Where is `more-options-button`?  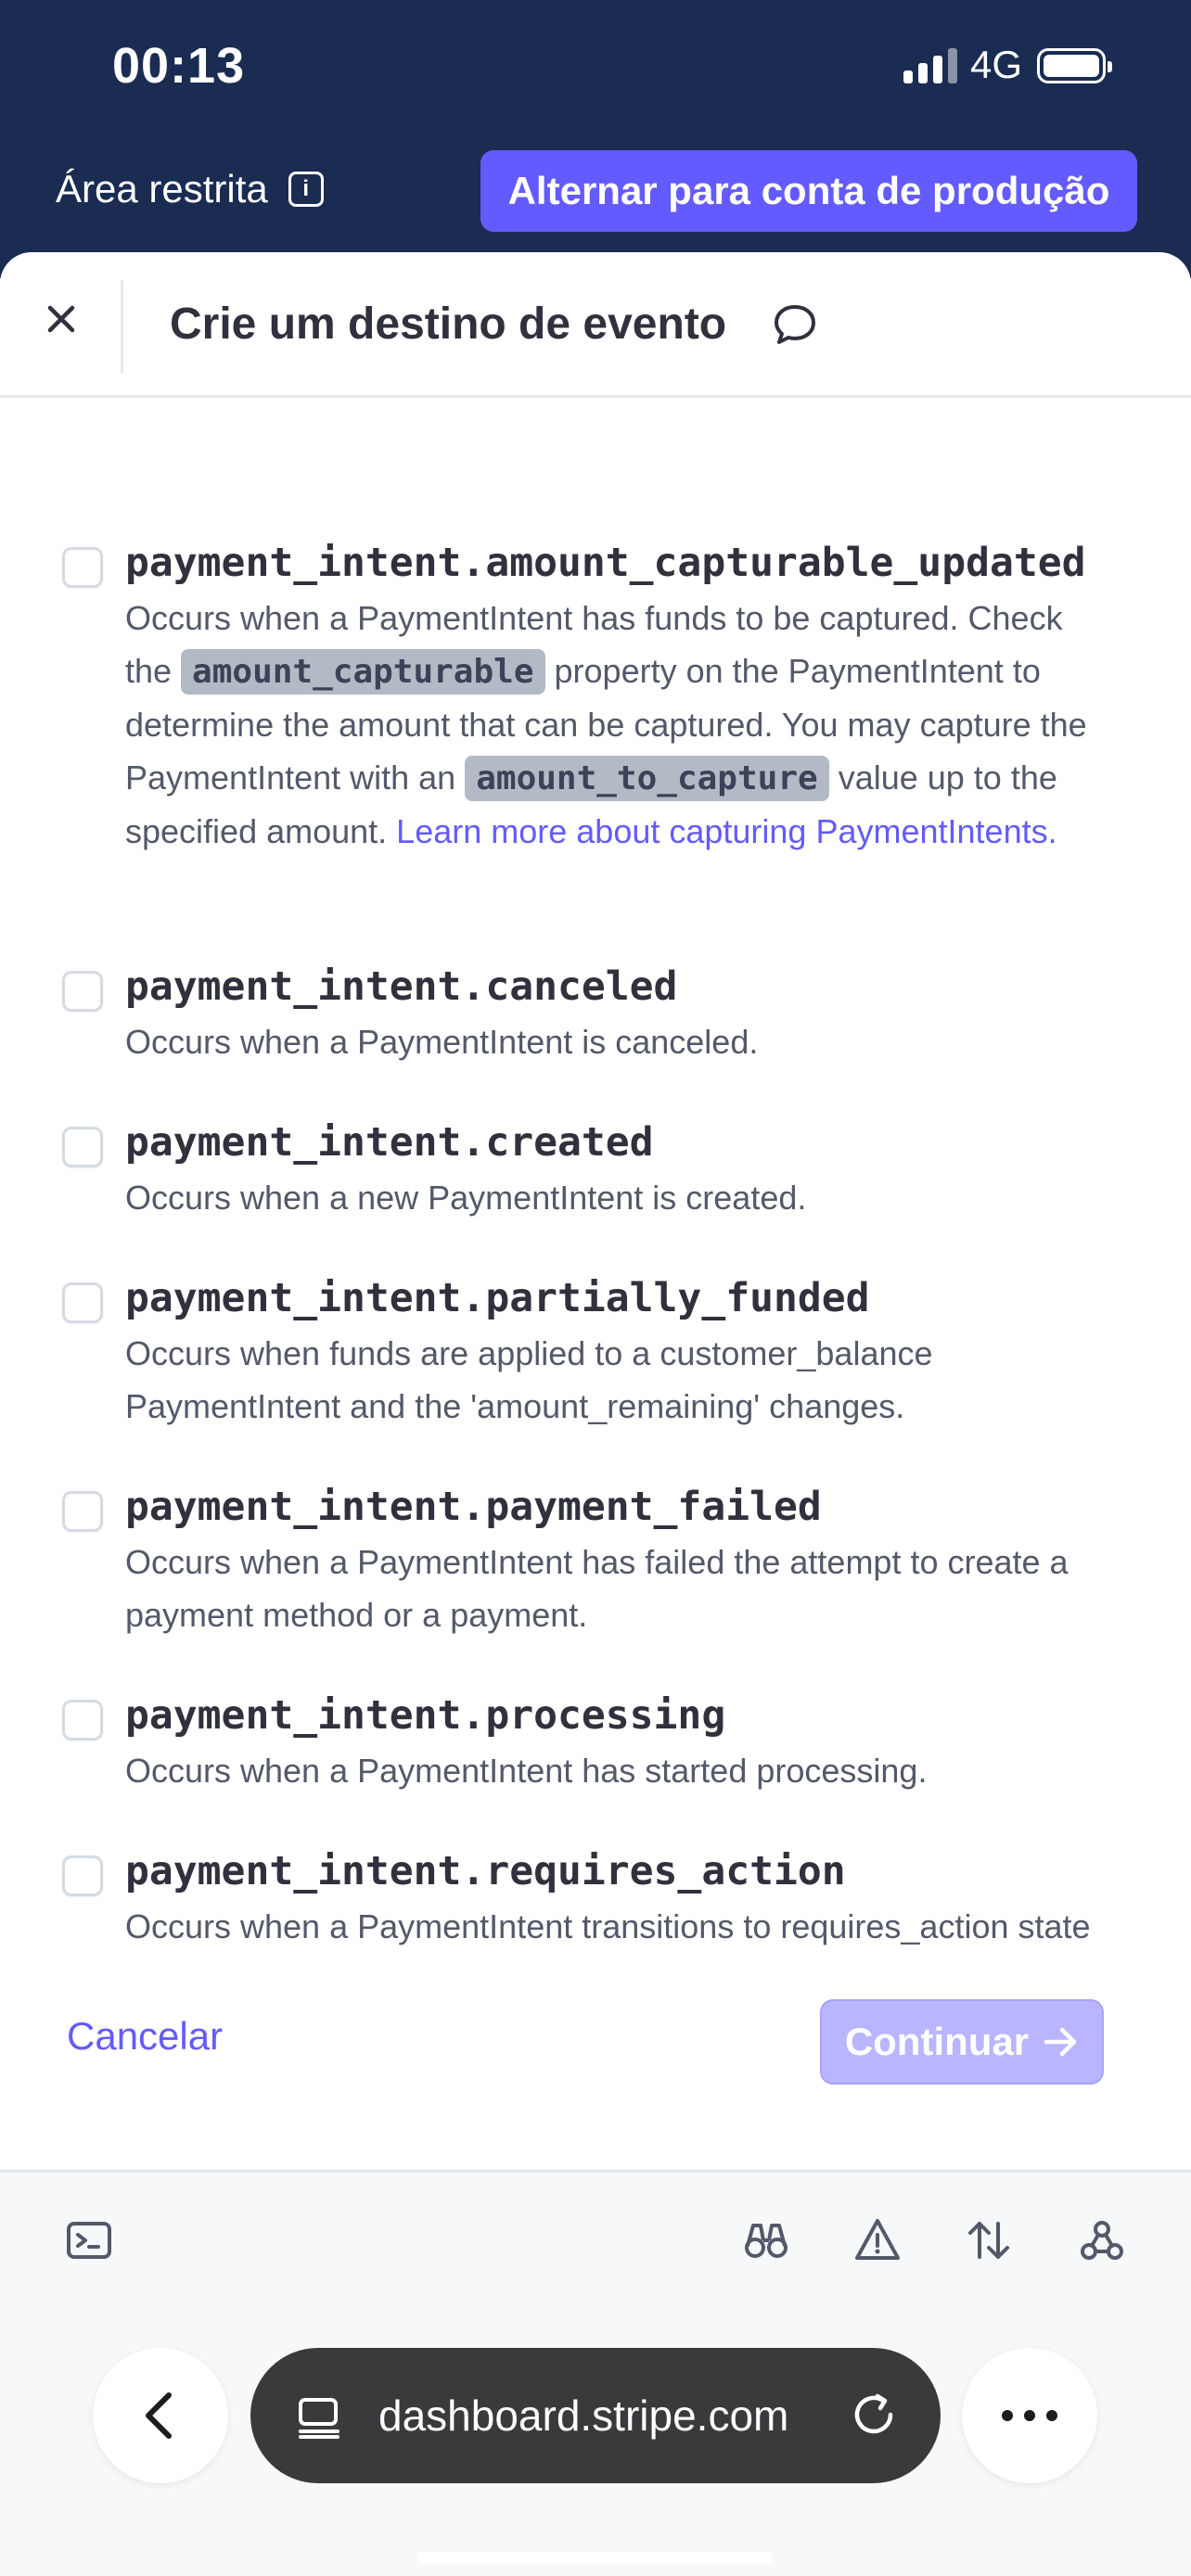
more-options-button is located at coordinates (1029, 2415).